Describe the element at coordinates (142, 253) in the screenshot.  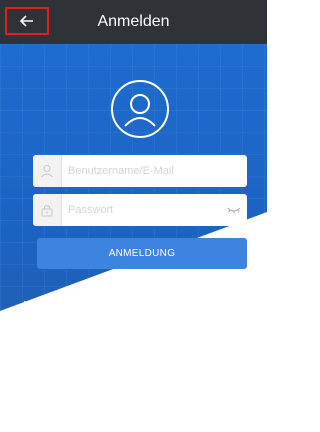
I see `login-button: ANMELDUNG` at that location.